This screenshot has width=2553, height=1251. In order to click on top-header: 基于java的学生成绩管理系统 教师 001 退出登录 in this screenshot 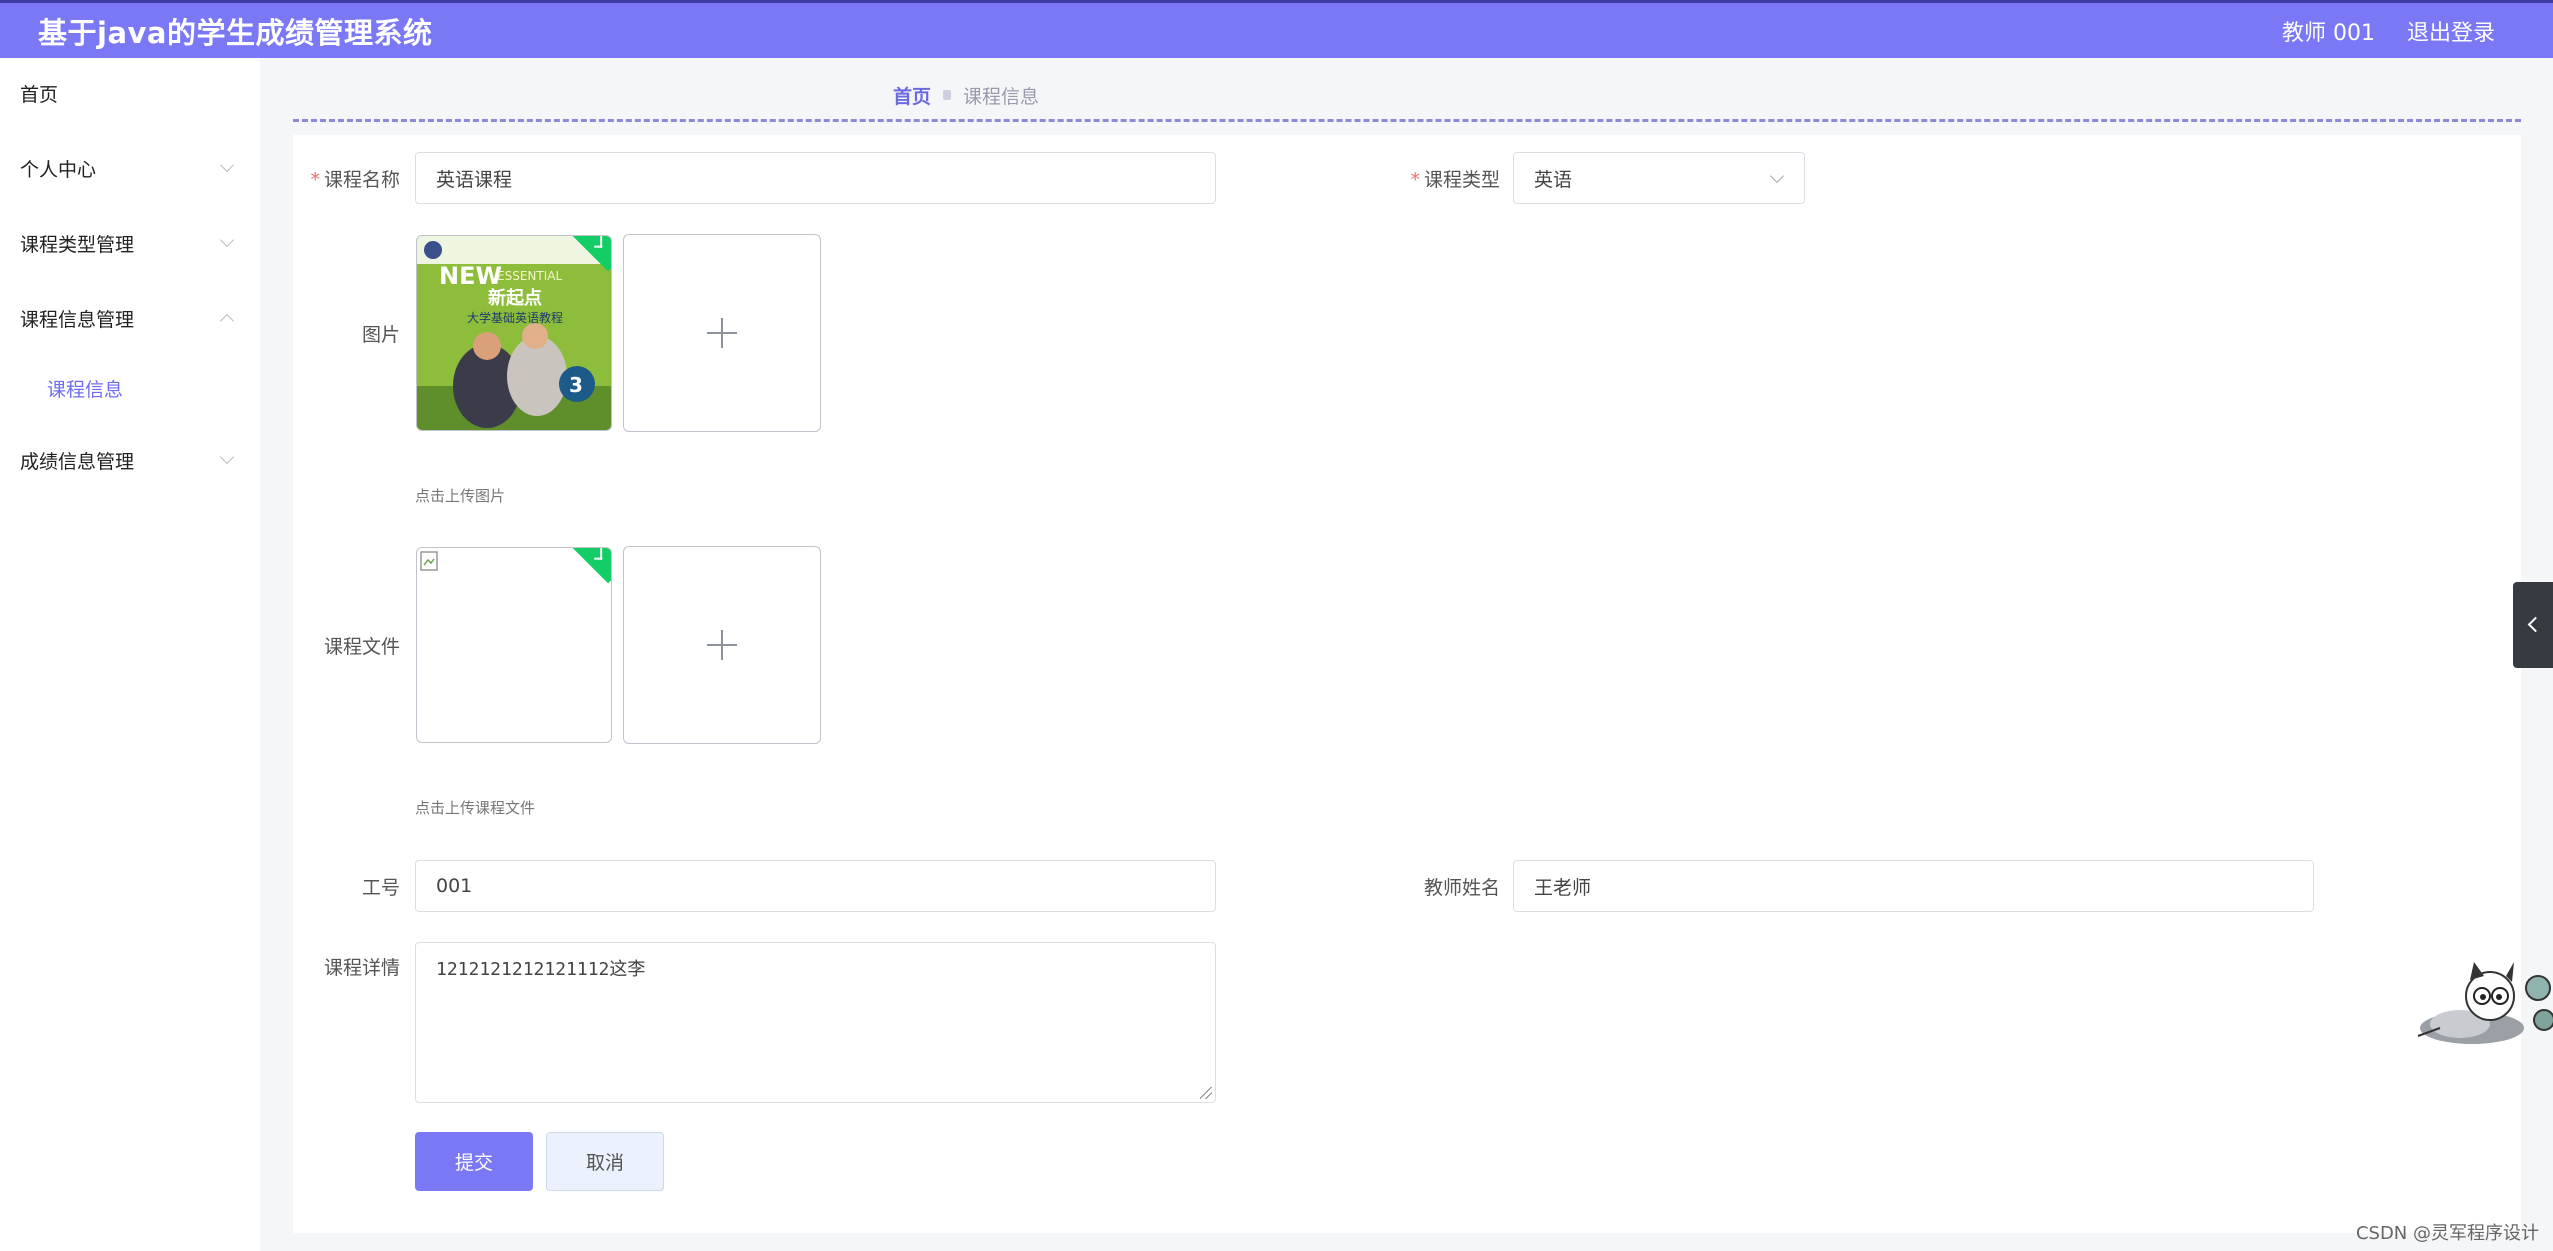, I will do `click(1276, 29)`.